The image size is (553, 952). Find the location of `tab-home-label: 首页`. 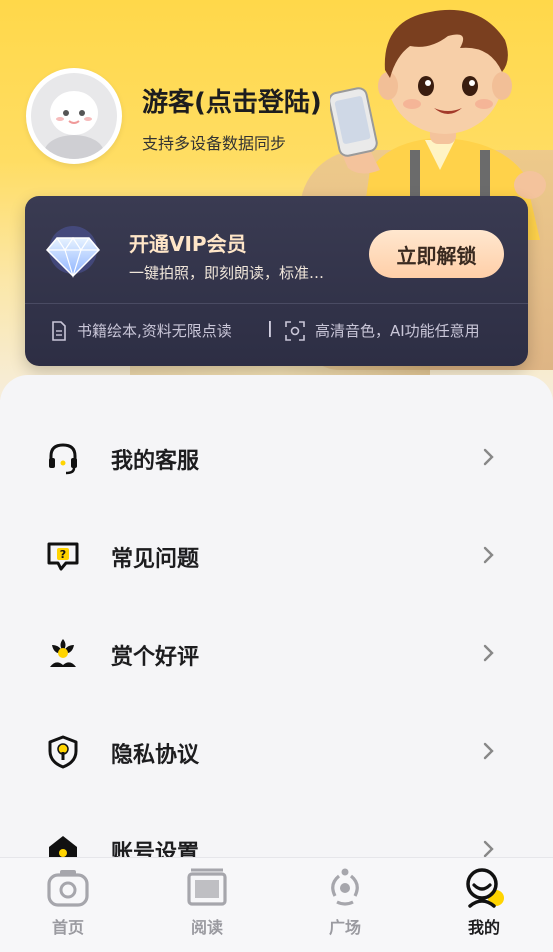

tab-home-label: 首页 is located at coordinates (67, 927).